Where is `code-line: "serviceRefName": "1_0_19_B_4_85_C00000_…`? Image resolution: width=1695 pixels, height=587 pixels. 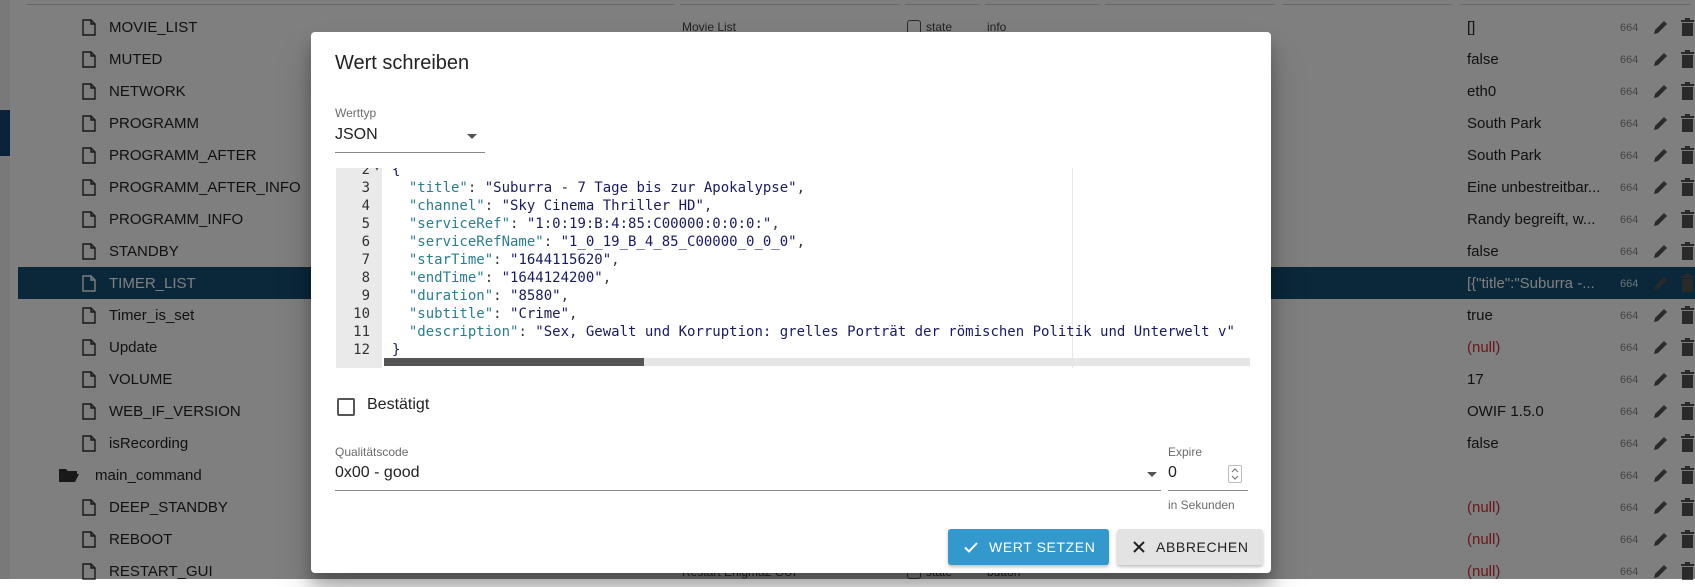 code-line: "serviceRefName": "1_0_19_B_4_85_C00000_… is located at coordinates (607, 242).